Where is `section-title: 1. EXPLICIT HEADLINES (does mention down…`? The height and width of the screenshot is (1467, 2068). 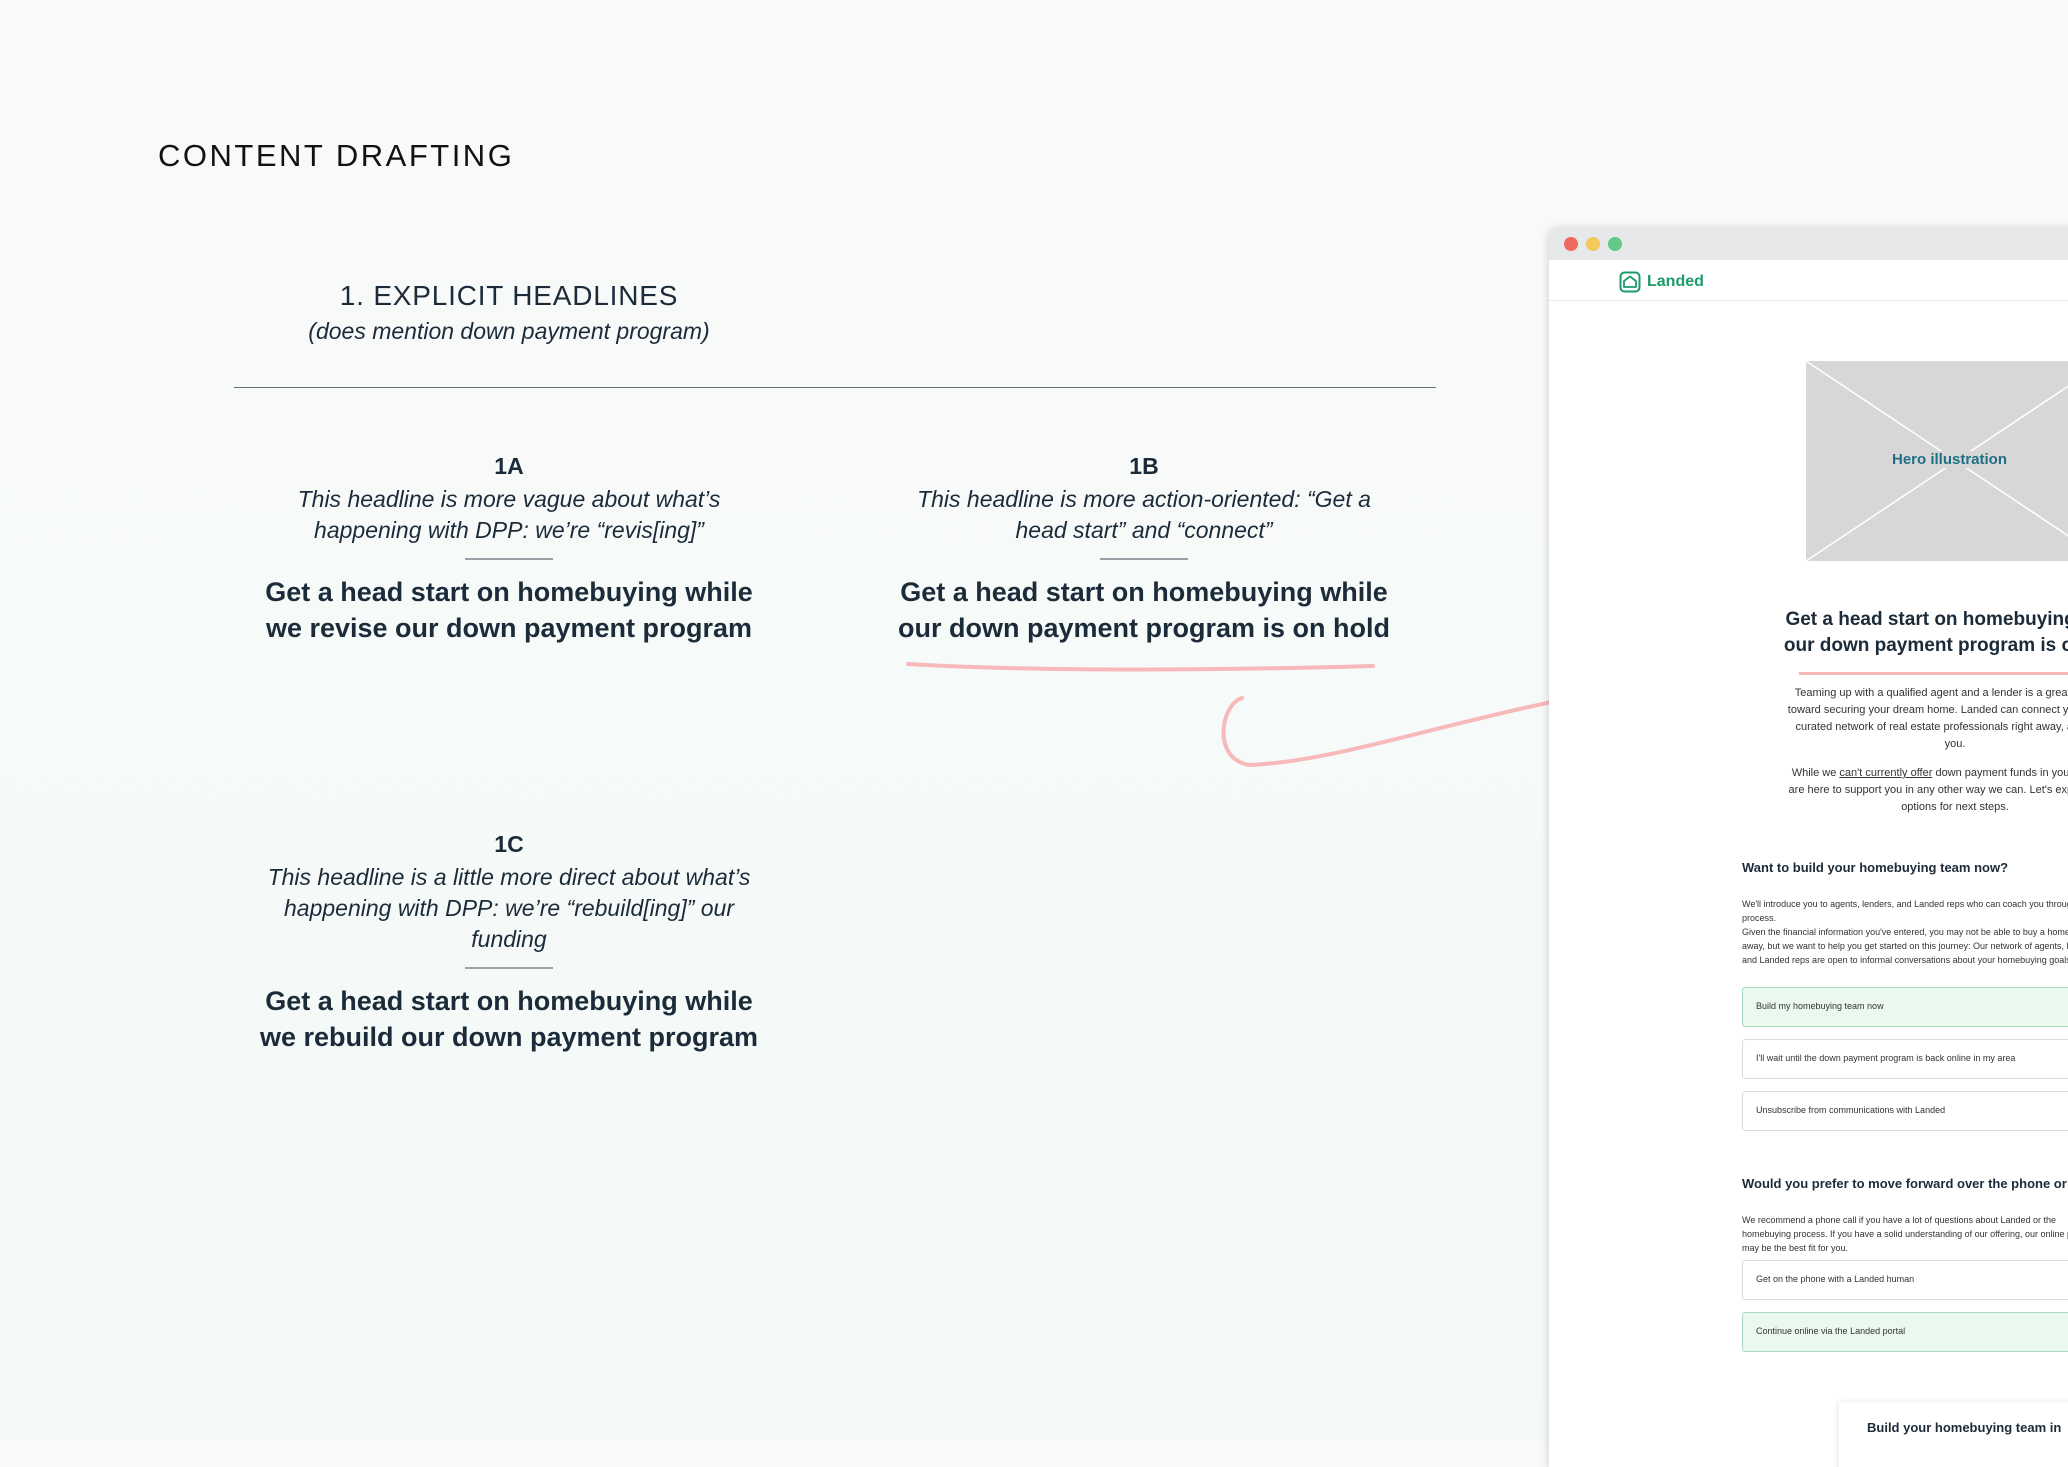 section-title: 1. EXPLICIT HEADLINES (does mention down… is located at coordinates (509, 312).